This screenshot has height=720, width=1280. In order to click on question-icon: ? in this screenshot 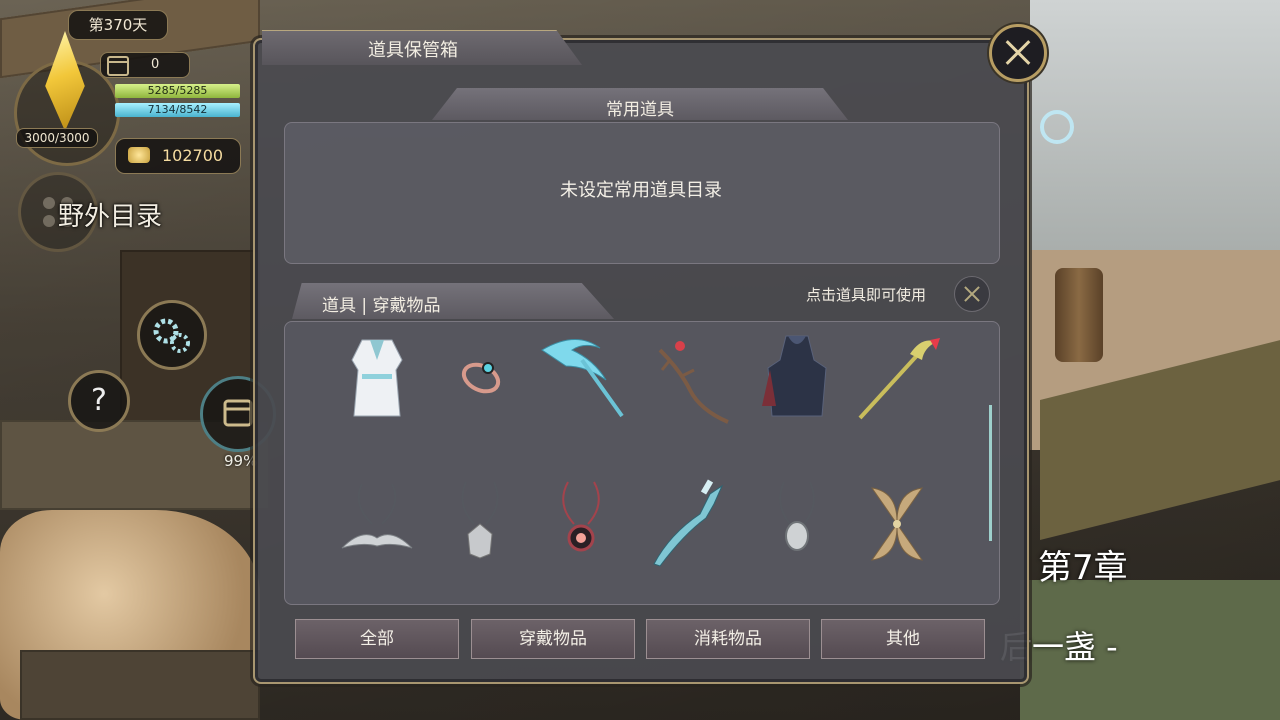, I will do `click(99, 400)`.